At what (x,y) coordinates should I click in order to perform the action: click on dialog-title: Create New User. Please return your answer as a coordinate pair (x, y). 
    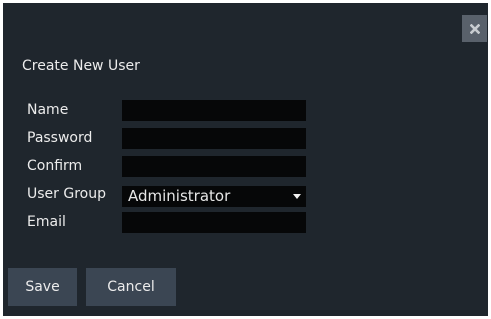
    Looking at the image, I should click on (81, 66).